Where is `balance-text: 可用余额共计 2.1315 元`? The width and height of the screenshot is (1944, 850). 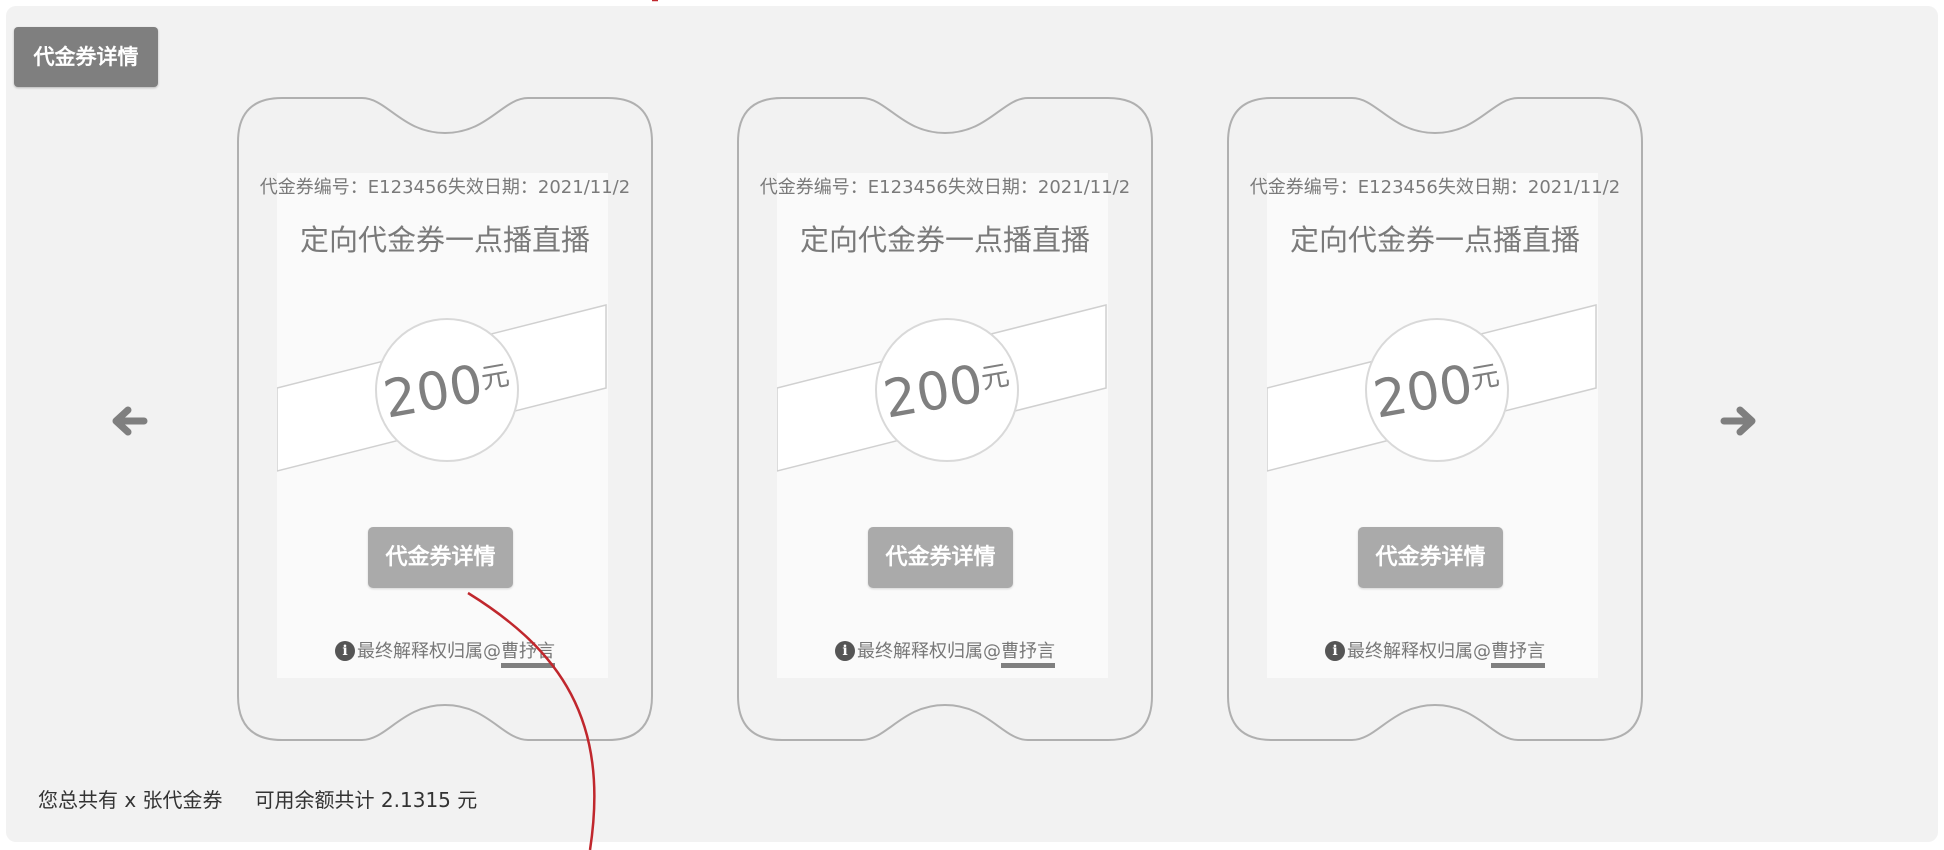 balance-text: 可用余额共计 2.1315 元 is located at coordinates (366, 800).